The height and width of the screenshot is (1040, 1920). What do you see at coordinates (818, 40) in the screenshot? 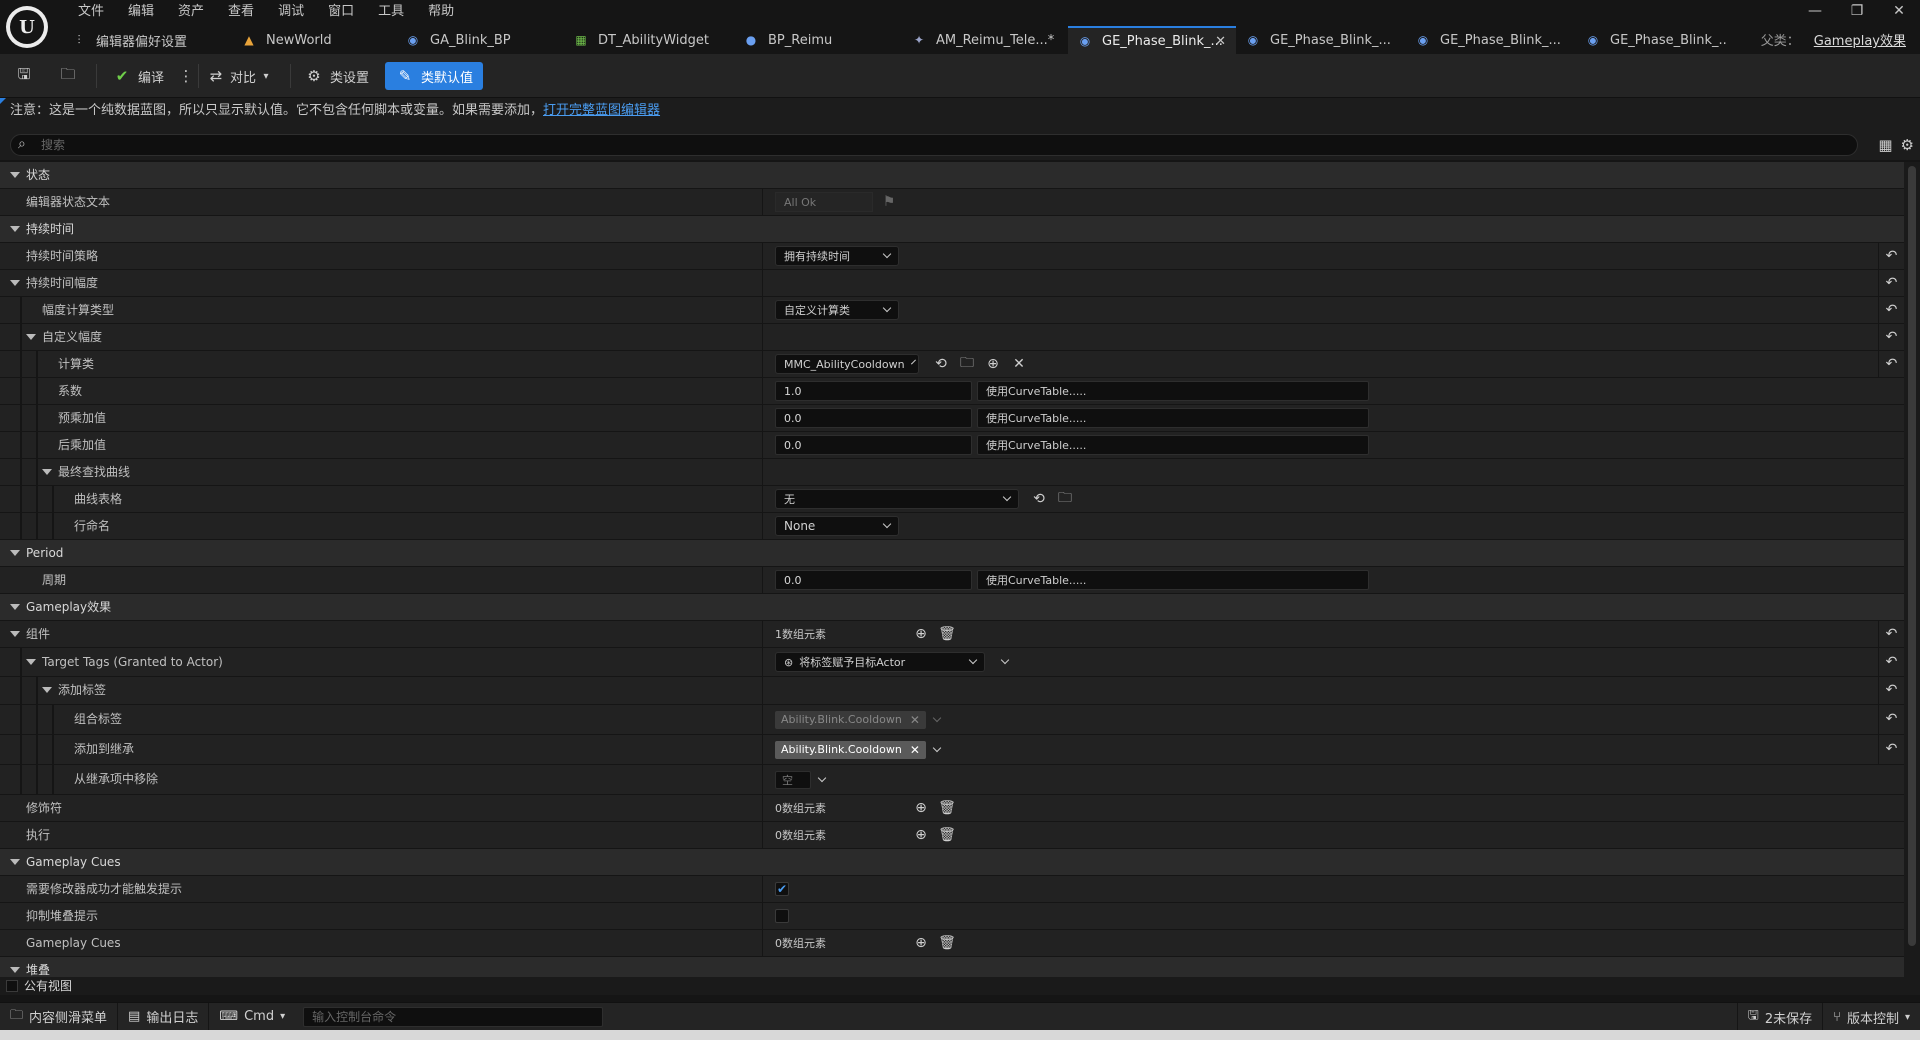
I see `tab-bp-reimu: ● BP_Reimu` at bounding box center [818, 40].